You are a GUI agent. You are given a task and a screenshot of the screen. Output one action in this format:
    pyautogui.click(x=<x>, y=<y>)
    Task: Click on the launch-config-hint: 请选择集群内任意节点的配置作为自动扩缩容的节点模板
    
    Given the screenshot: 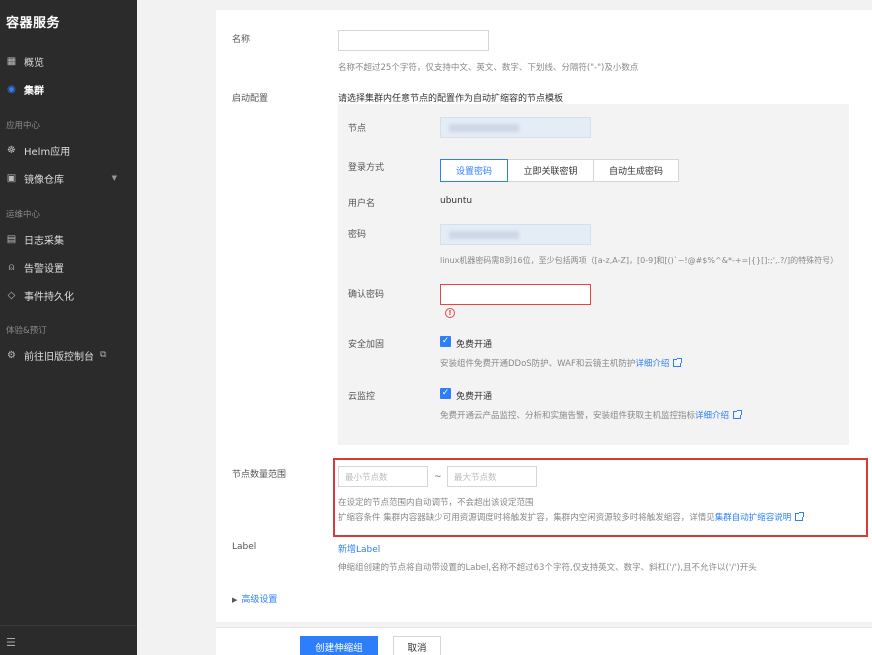 What is the action you would take?
    pyautogui.click(x=451, y=99)
    